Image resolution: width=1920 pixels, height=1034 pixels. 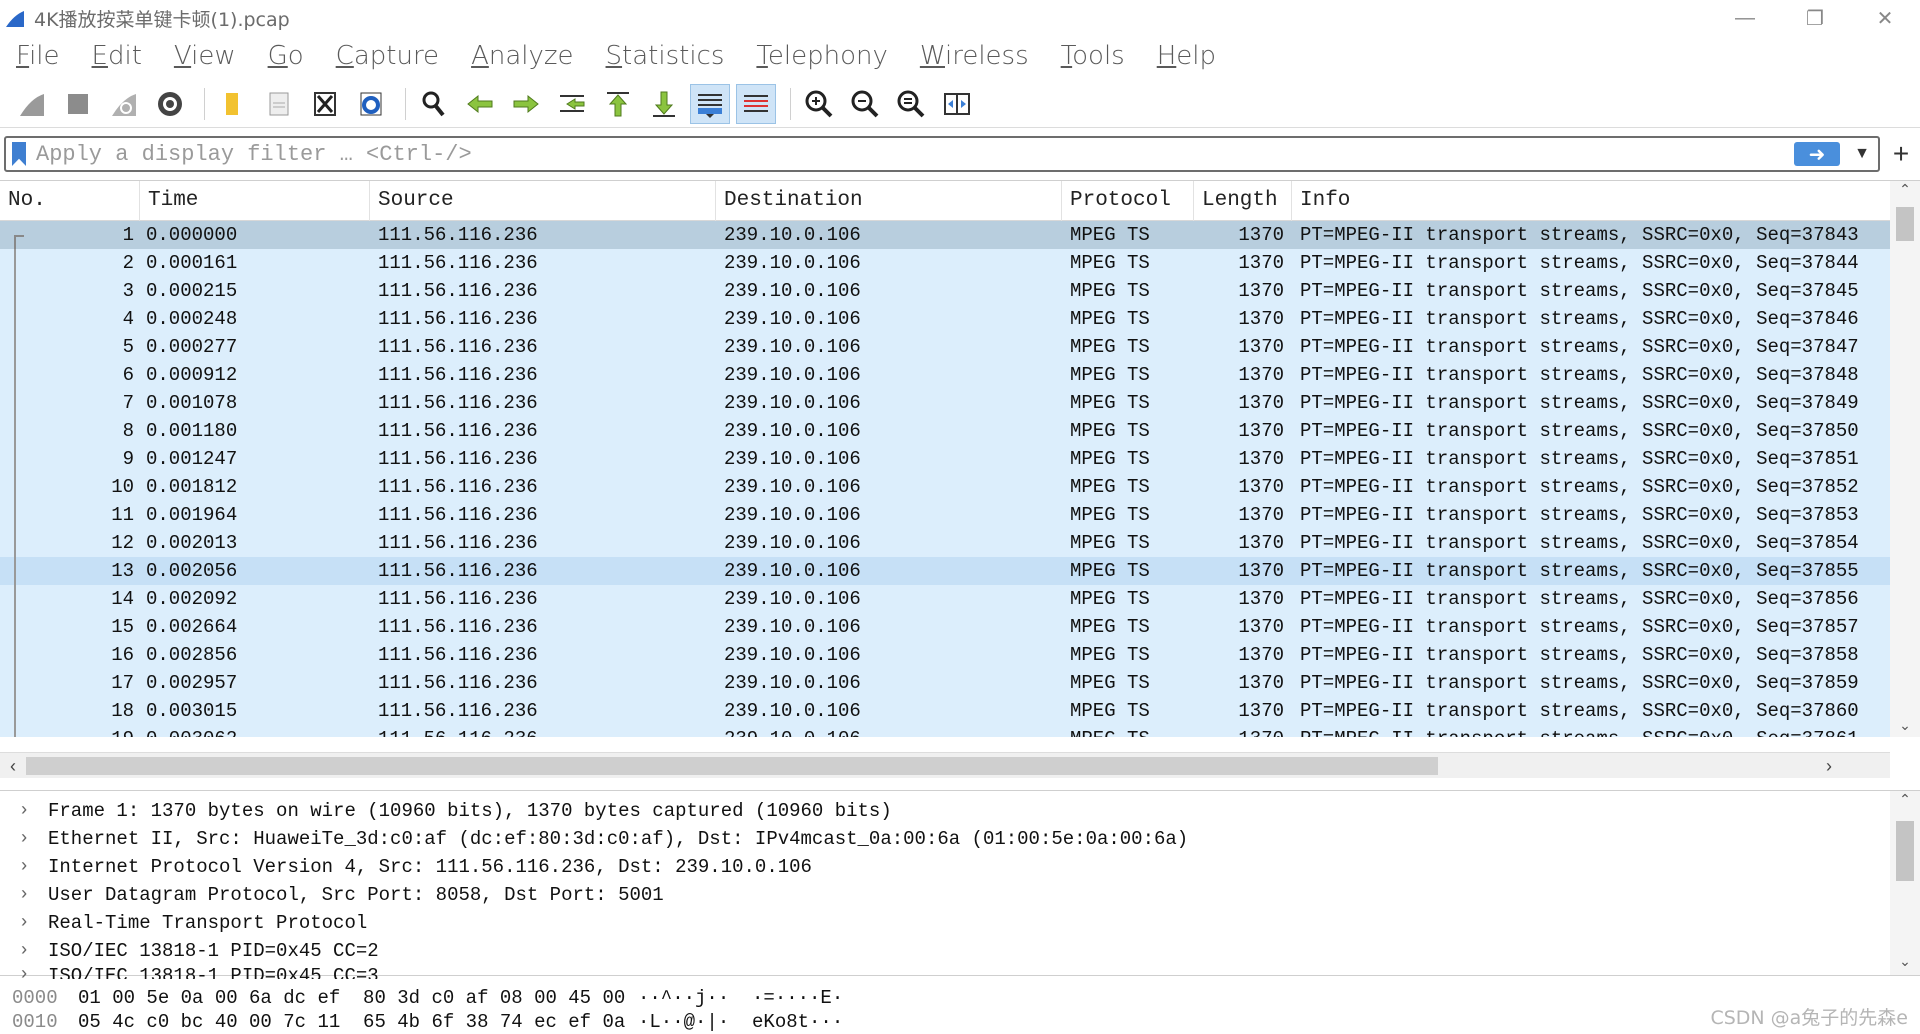 I want to click on menu-capture: Capture, so click(x=387, y=56).